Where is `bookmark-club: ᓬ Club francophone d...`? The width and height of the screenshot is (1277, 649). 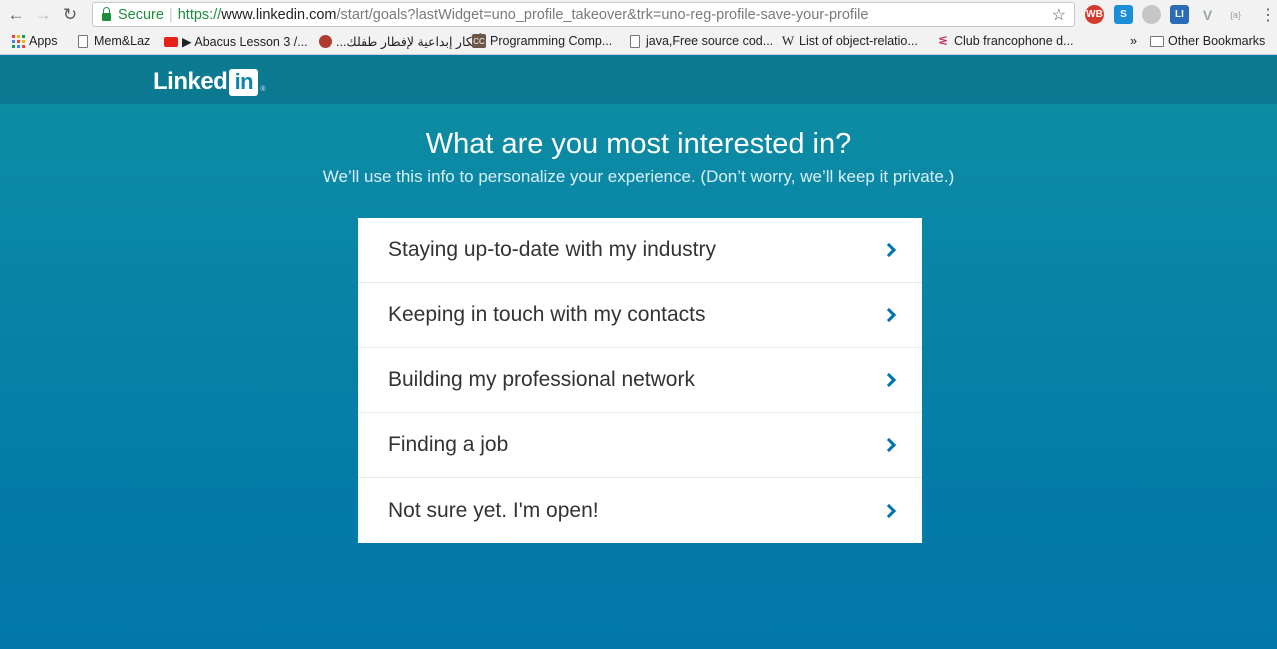 bookmark-club: ᓬ Club francophone d... is located at coordinates (1005, 41).